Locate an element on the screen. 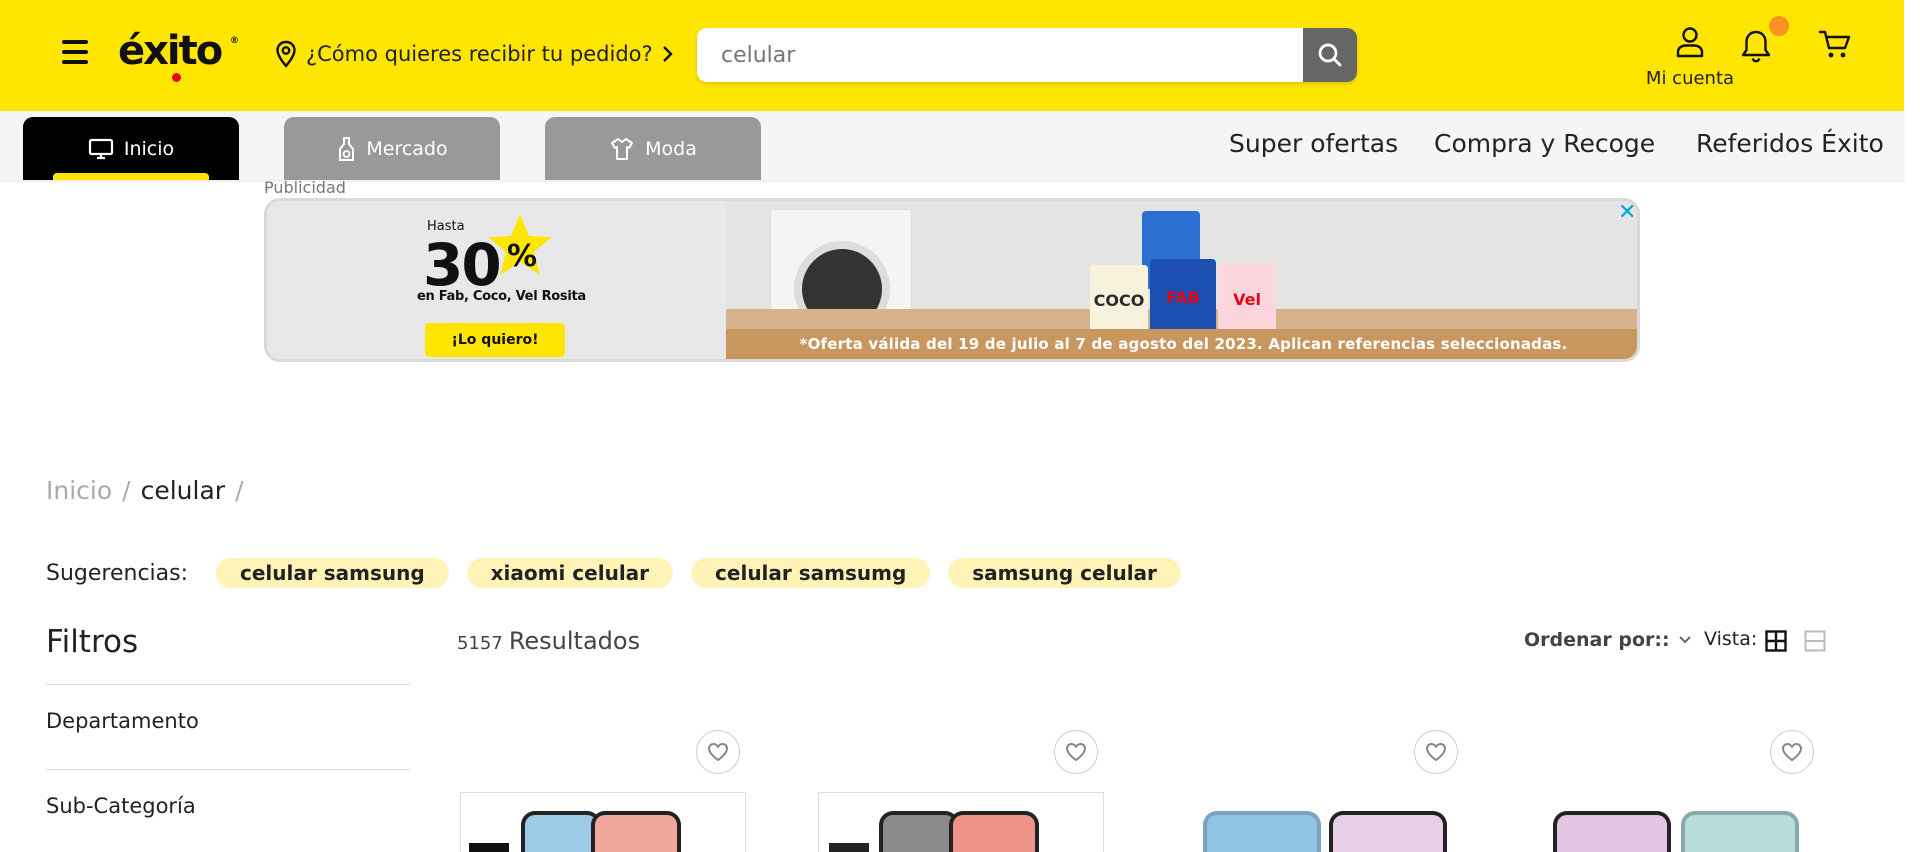  suggestion-chip: celular samsung is located at coordinates (332, 573).